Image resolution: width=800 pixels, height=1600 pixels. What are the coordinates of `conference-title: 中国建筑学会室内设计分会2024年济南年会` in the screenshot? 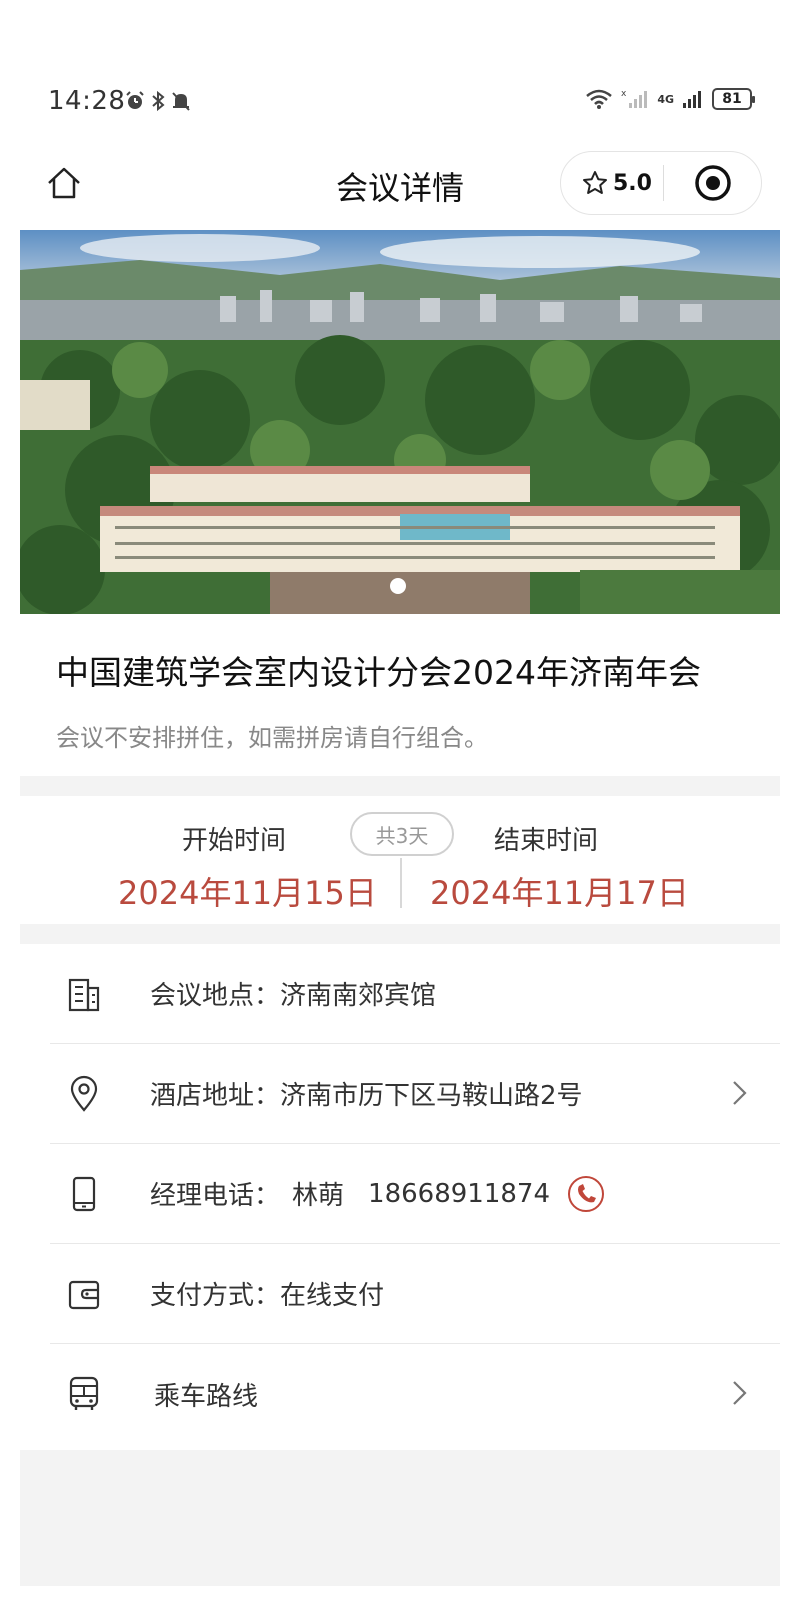 It's located at (378, 672).